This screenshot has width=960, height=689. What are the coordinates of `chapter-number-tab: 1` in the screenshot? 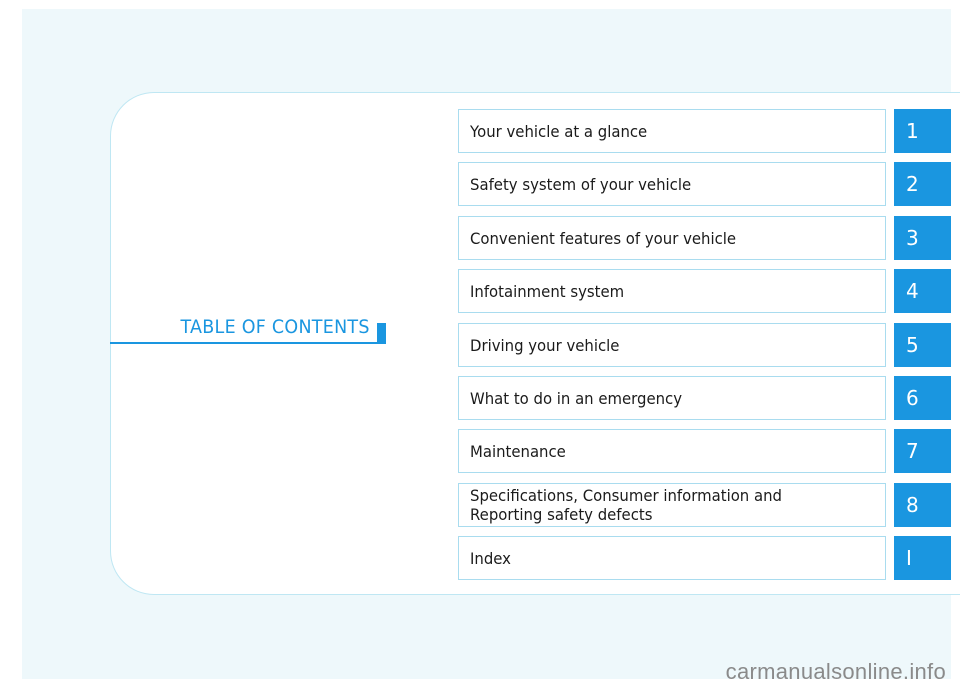 It's located at (922, 131).